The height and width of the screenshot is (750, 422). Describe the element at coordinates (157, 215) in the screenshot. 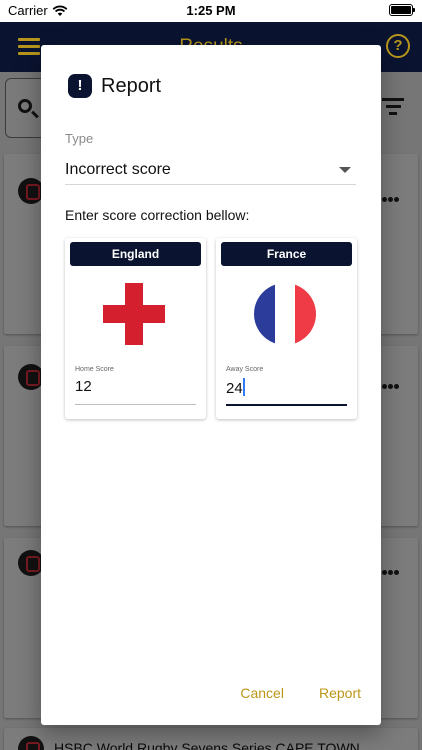

I see `score-correction-instruction: Enter score correction bellow:` at that location.